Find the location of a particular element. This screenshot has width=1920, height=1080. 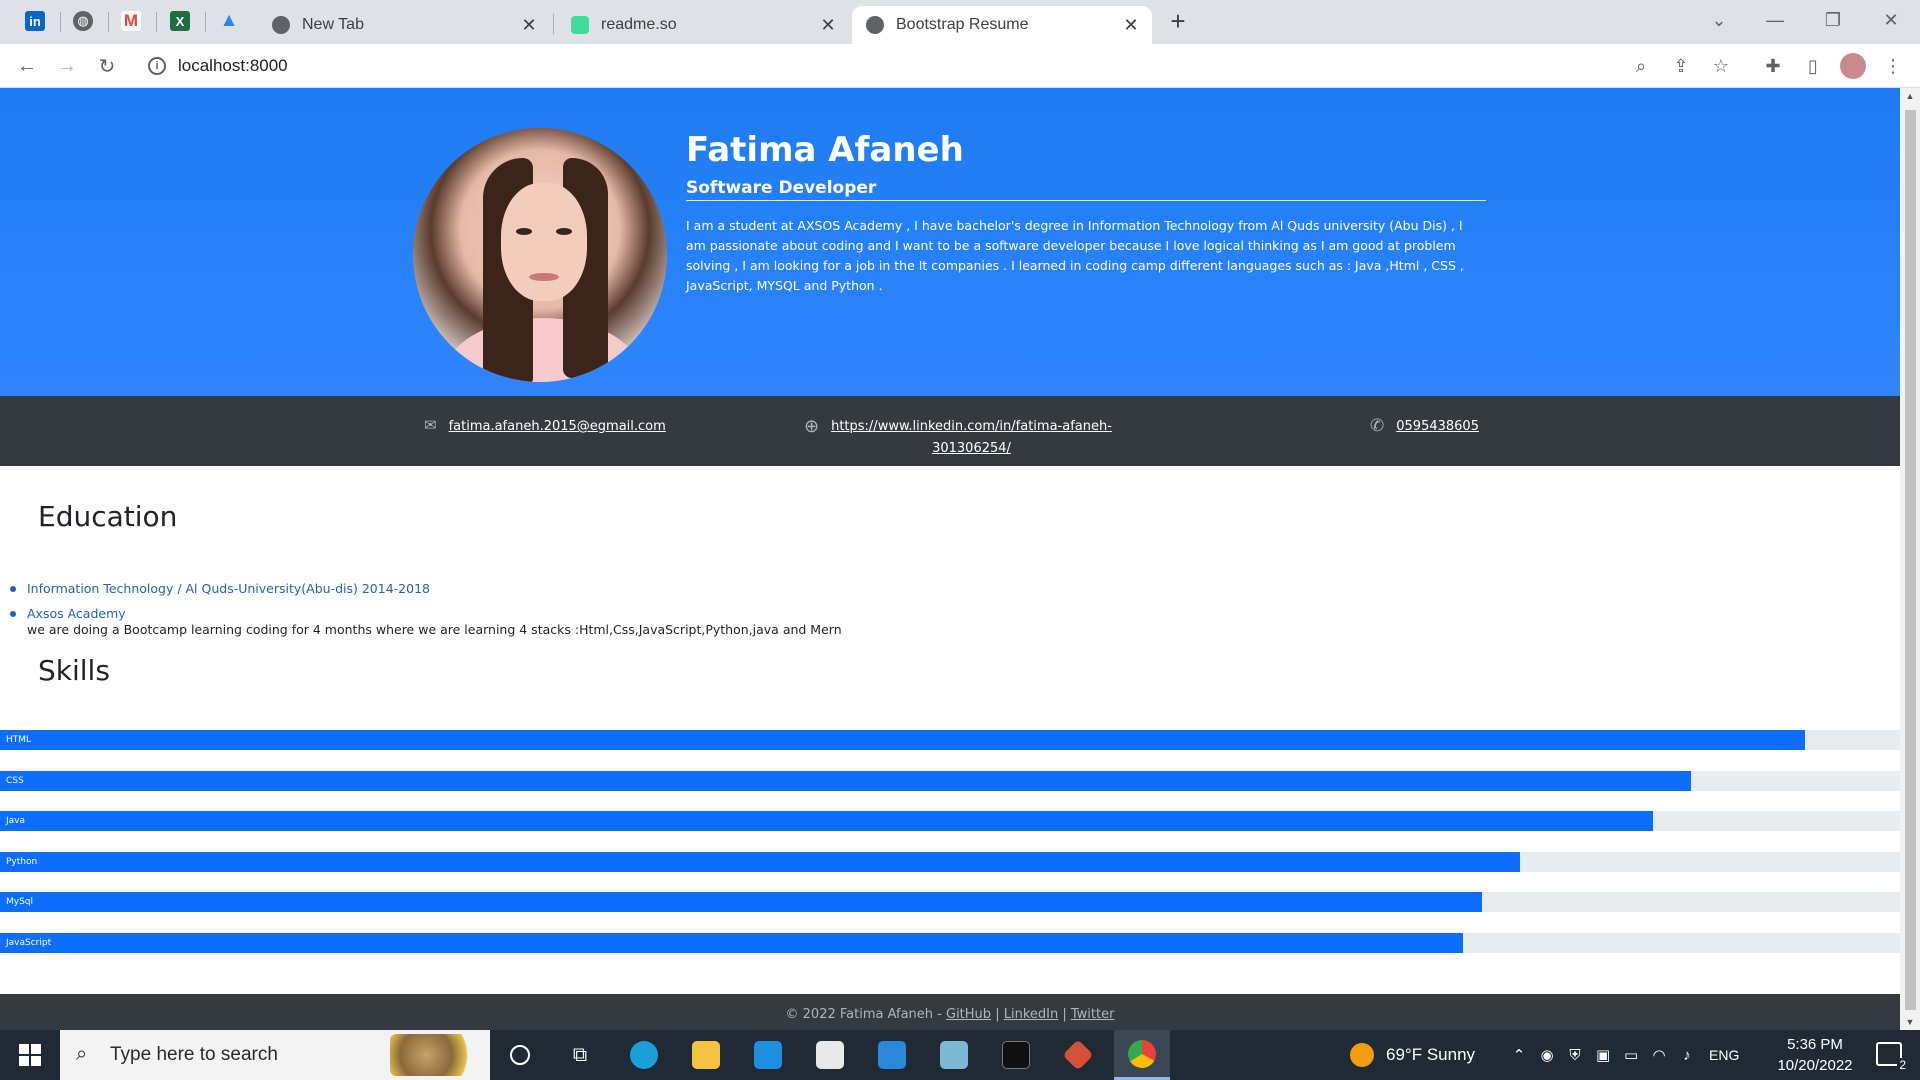

footer-linkedin-link: LinkedIn is located at coordinates (1031, 1014).